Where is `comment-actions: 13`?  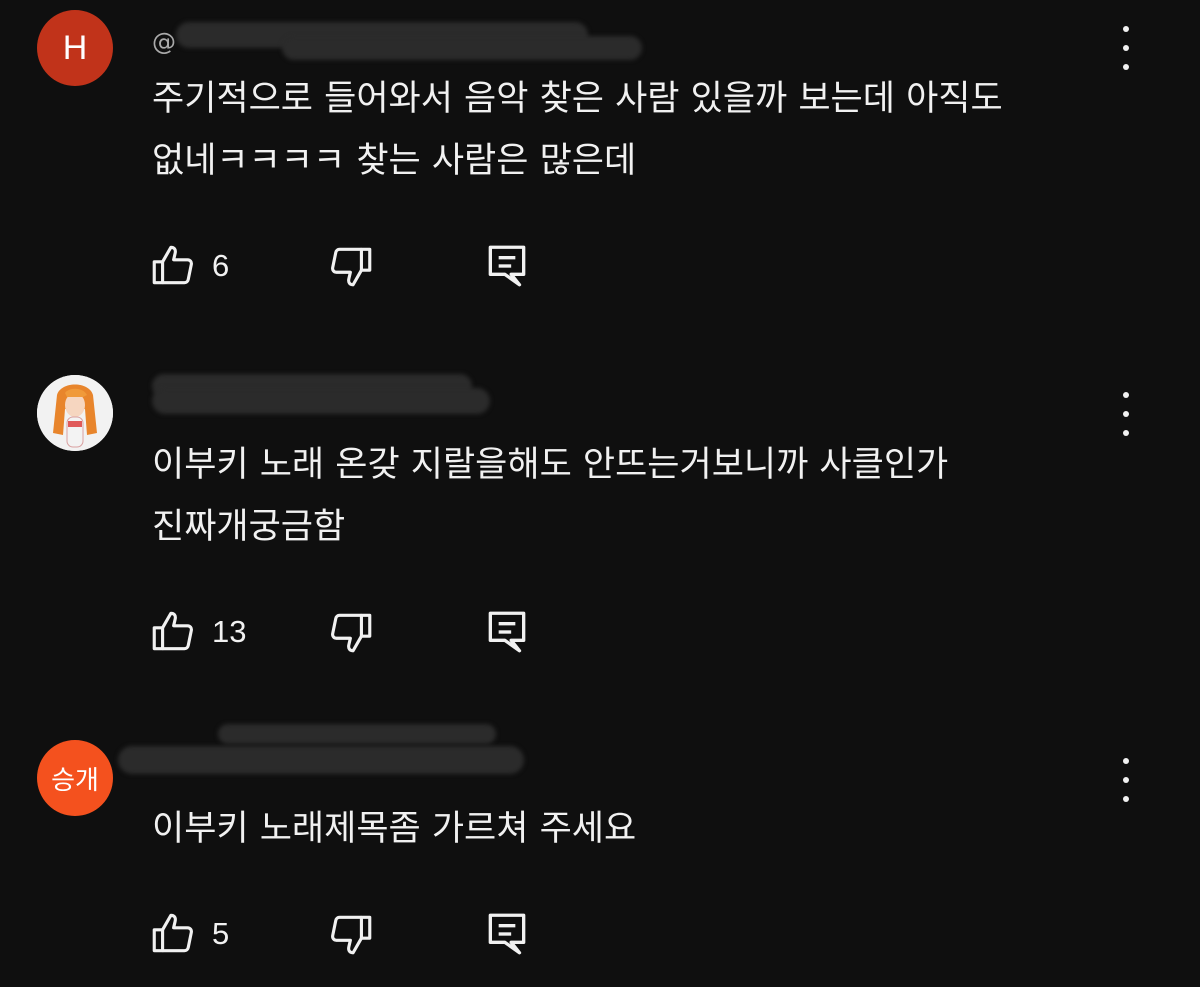 comment-actions: 13 is located at coordinates (358, 632).